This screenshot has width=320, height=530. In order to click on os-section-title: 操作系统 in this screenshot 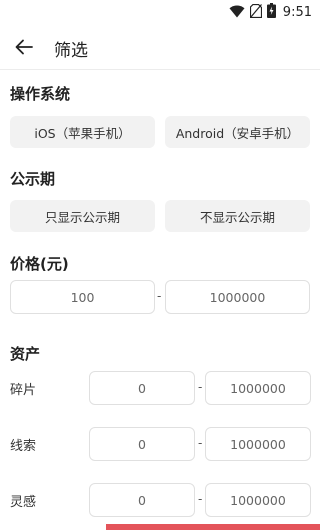, I will do `click(40, 94)`.